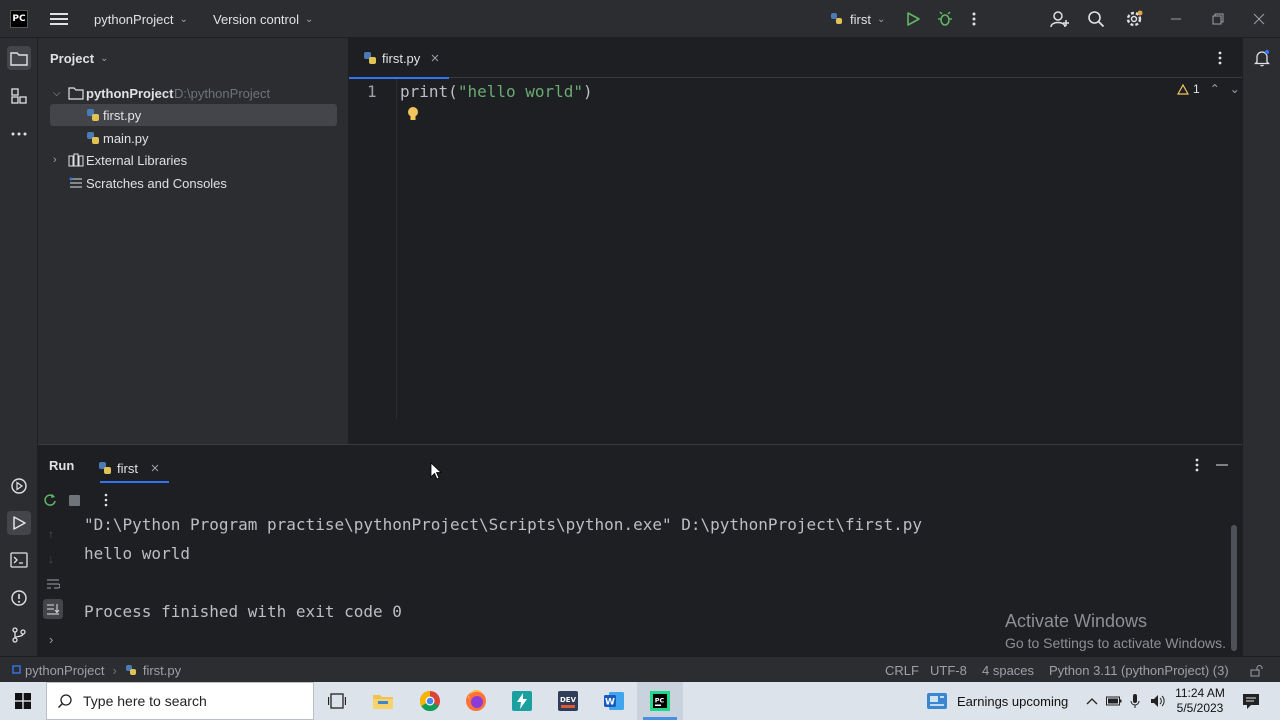 The height and width of the screenshot is (720, 1280). Describe the element at coordinates (974, 19) in the screenshot. I see `more-actions-button` at that location.